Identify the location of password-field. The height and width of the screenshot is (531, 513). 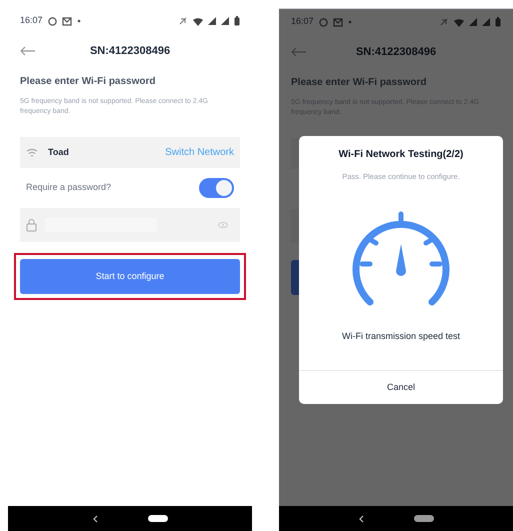
(130, 225).